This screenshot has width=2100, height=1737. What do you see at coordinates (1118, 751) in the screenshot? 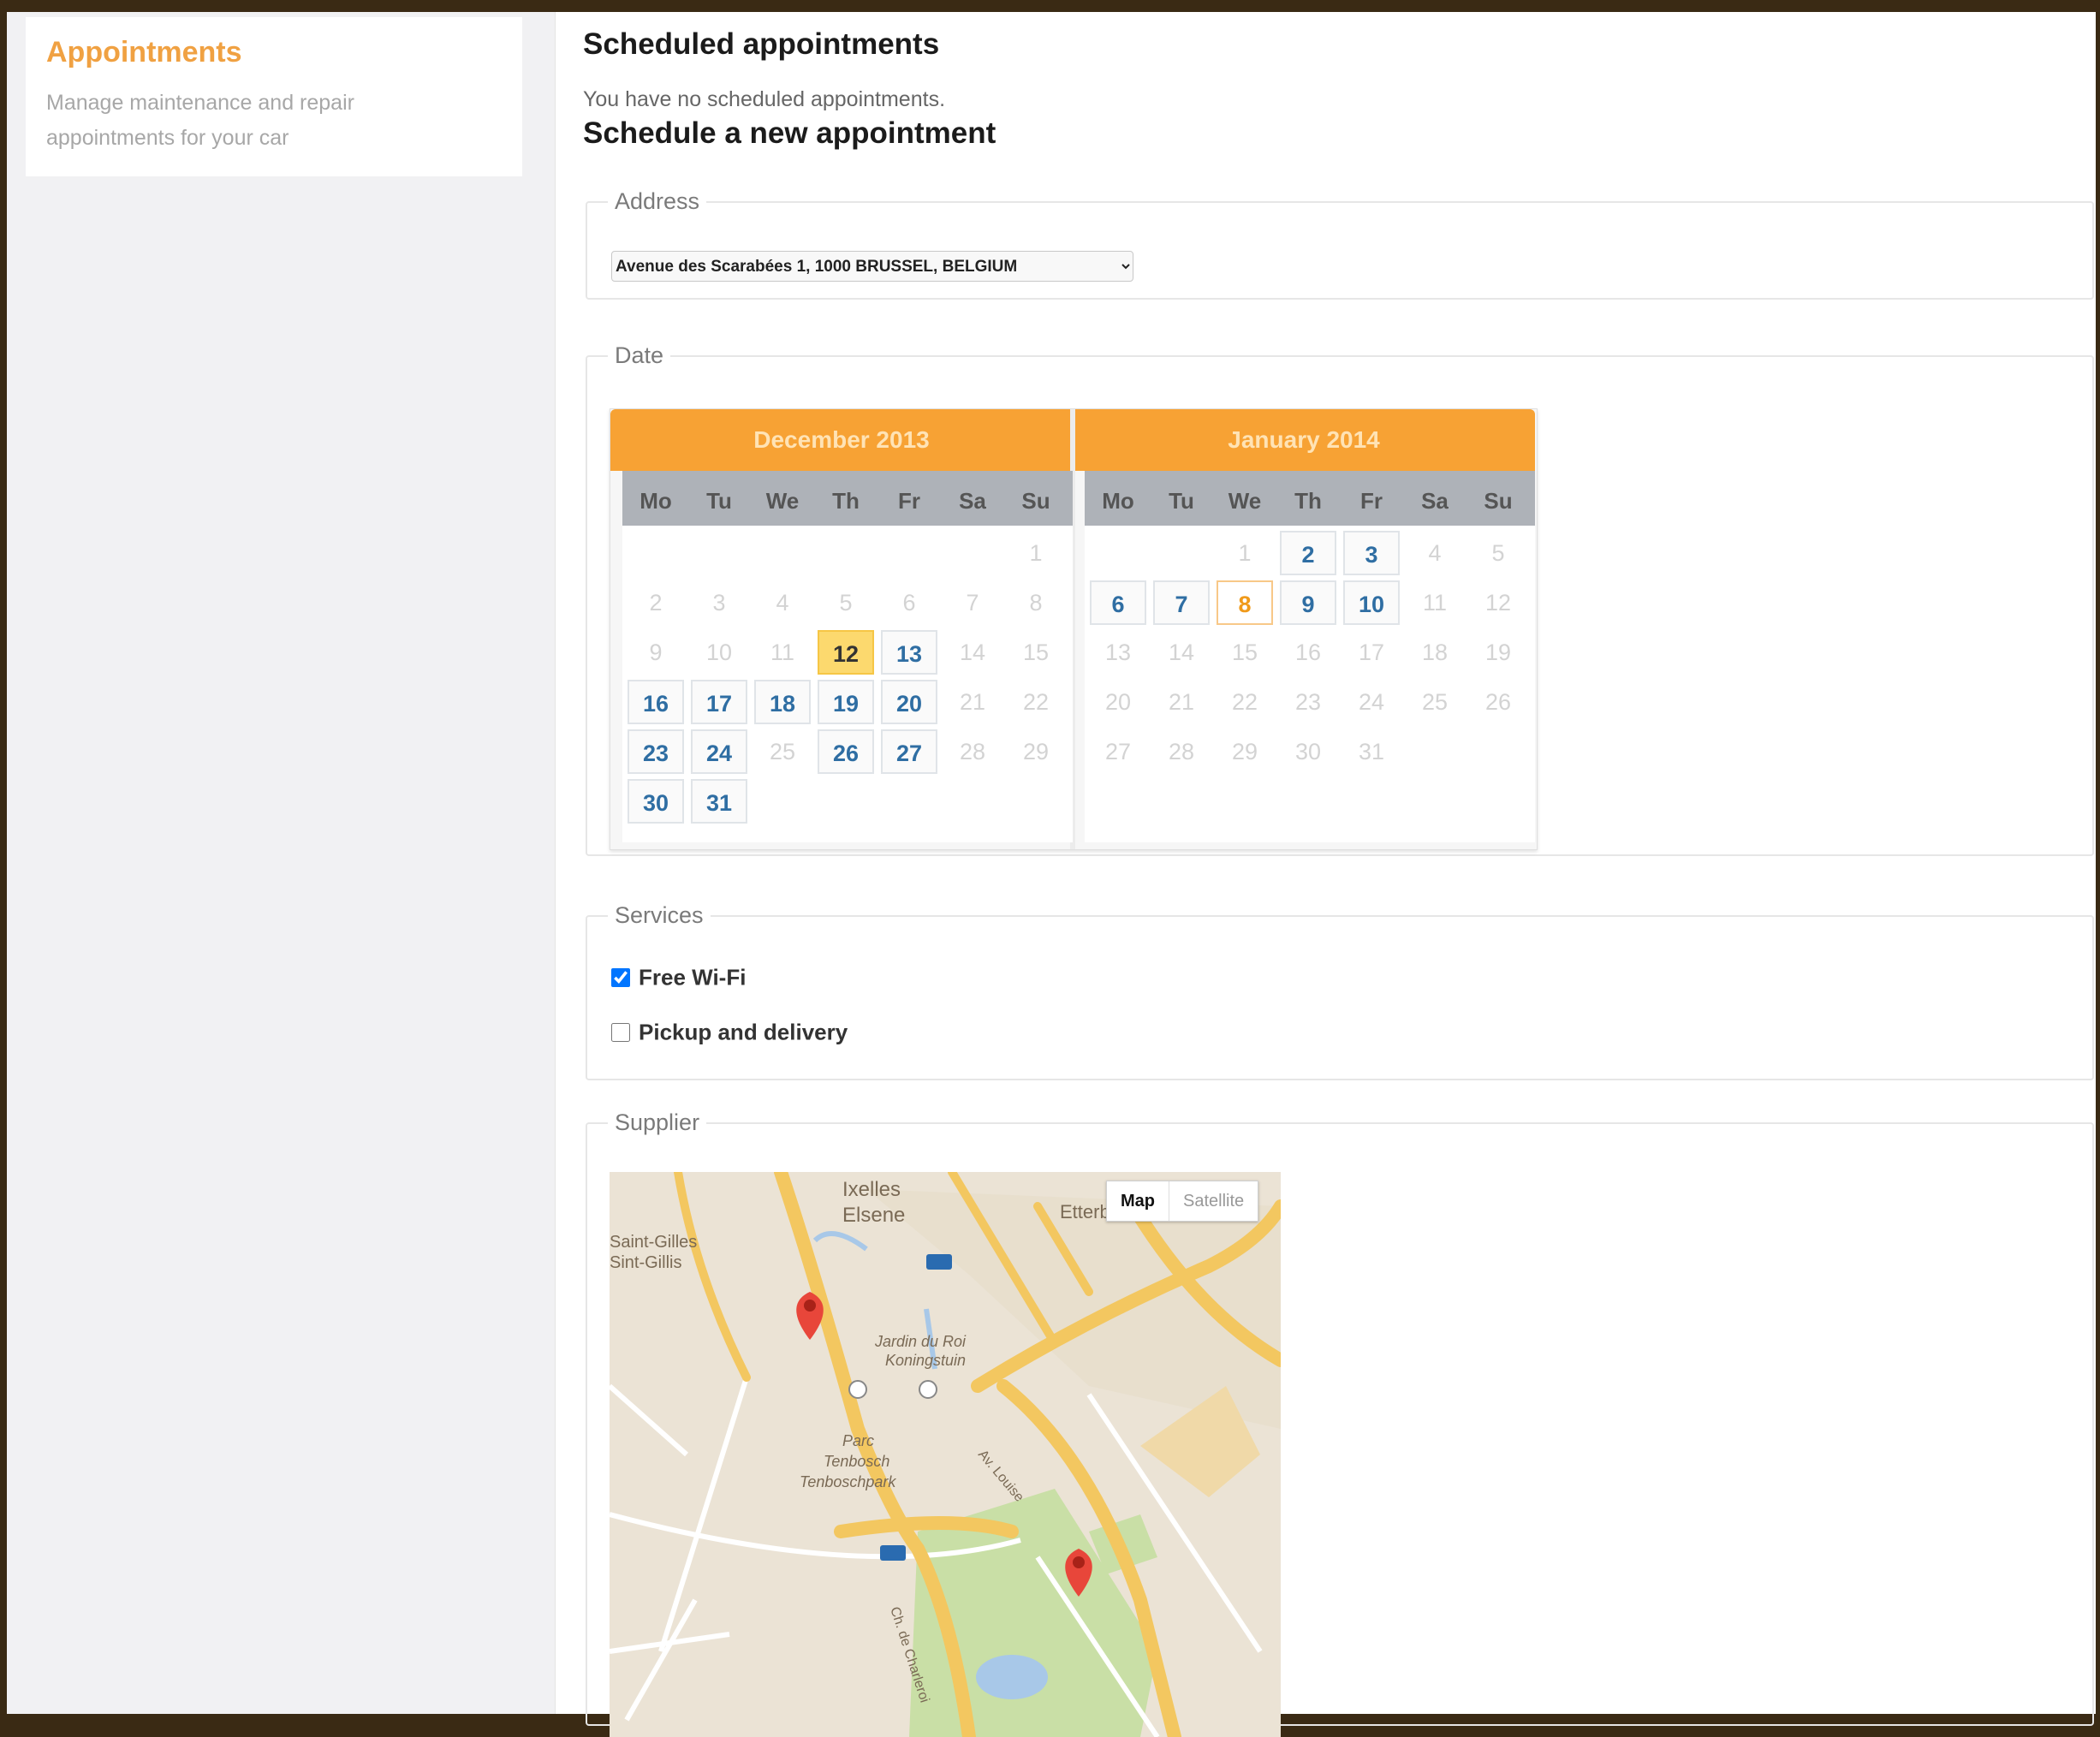
I see `calendar-day-disabled: 27` at bounding box center [1118, 751].